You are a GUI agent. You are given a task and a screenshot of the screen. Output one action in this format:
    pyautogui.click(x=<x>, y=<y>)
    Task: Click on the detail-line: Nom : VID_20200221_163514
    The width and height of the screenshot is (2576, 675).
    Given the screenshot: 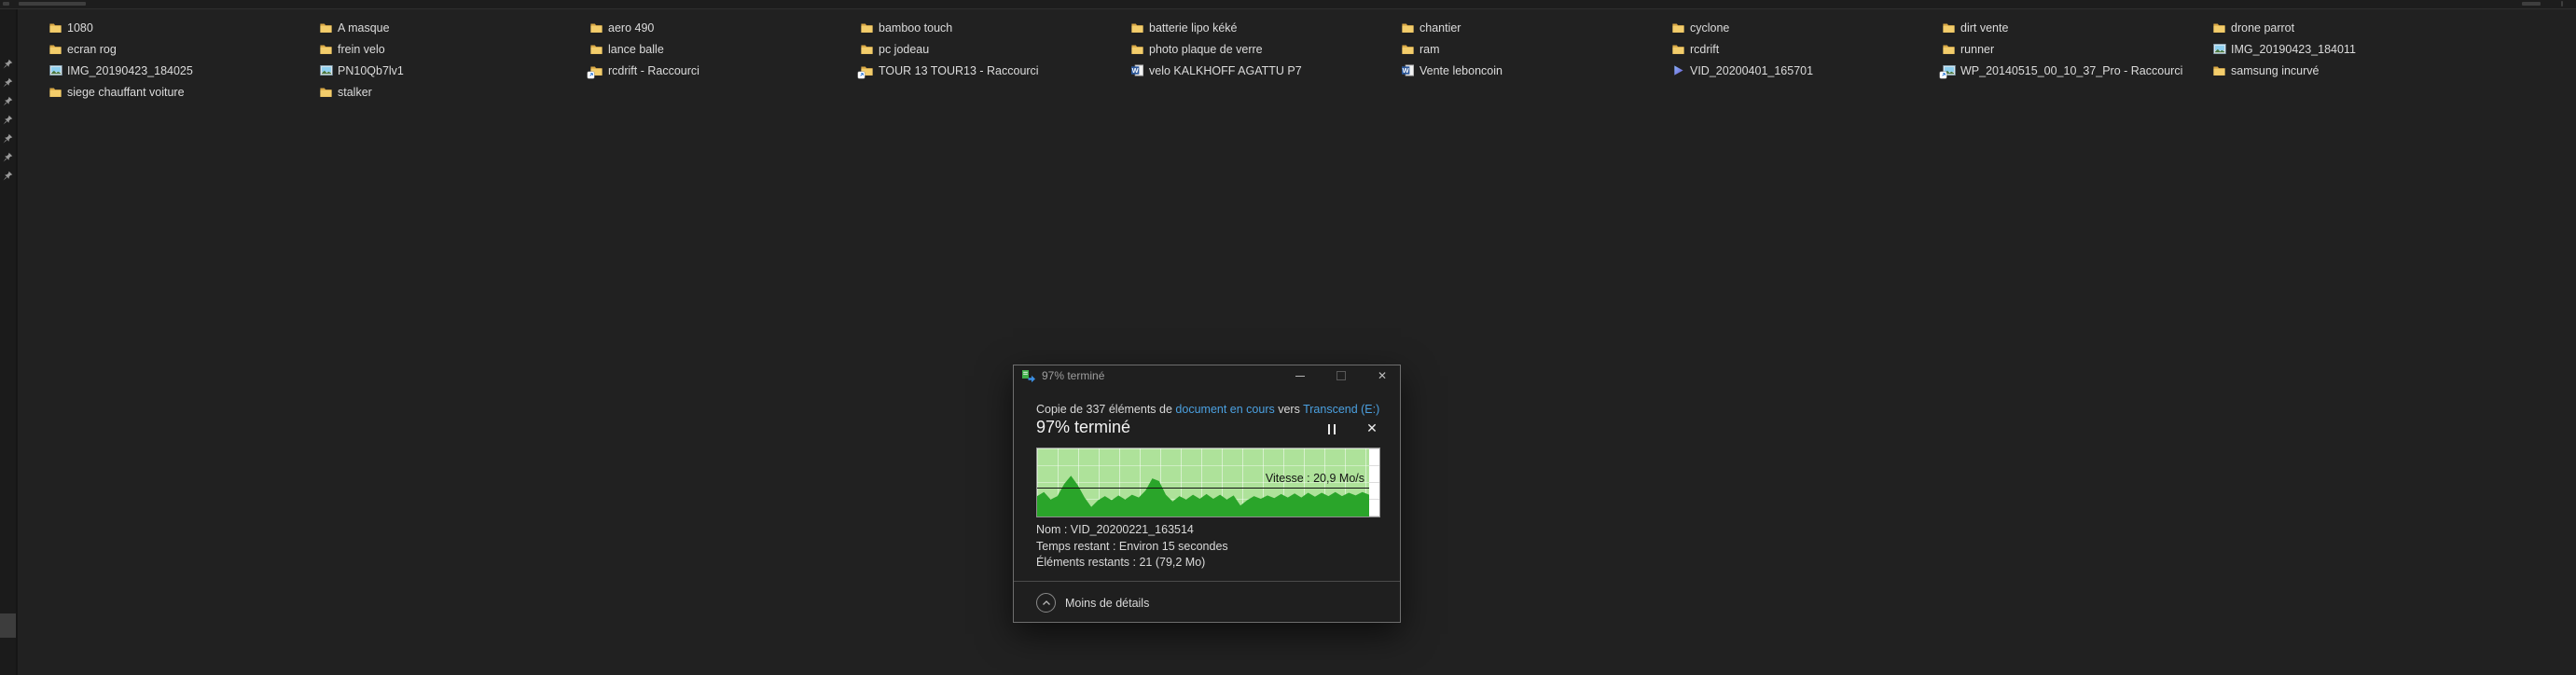 What is the action you would take?
    pyautogui.click(x=1115, y=529)
    